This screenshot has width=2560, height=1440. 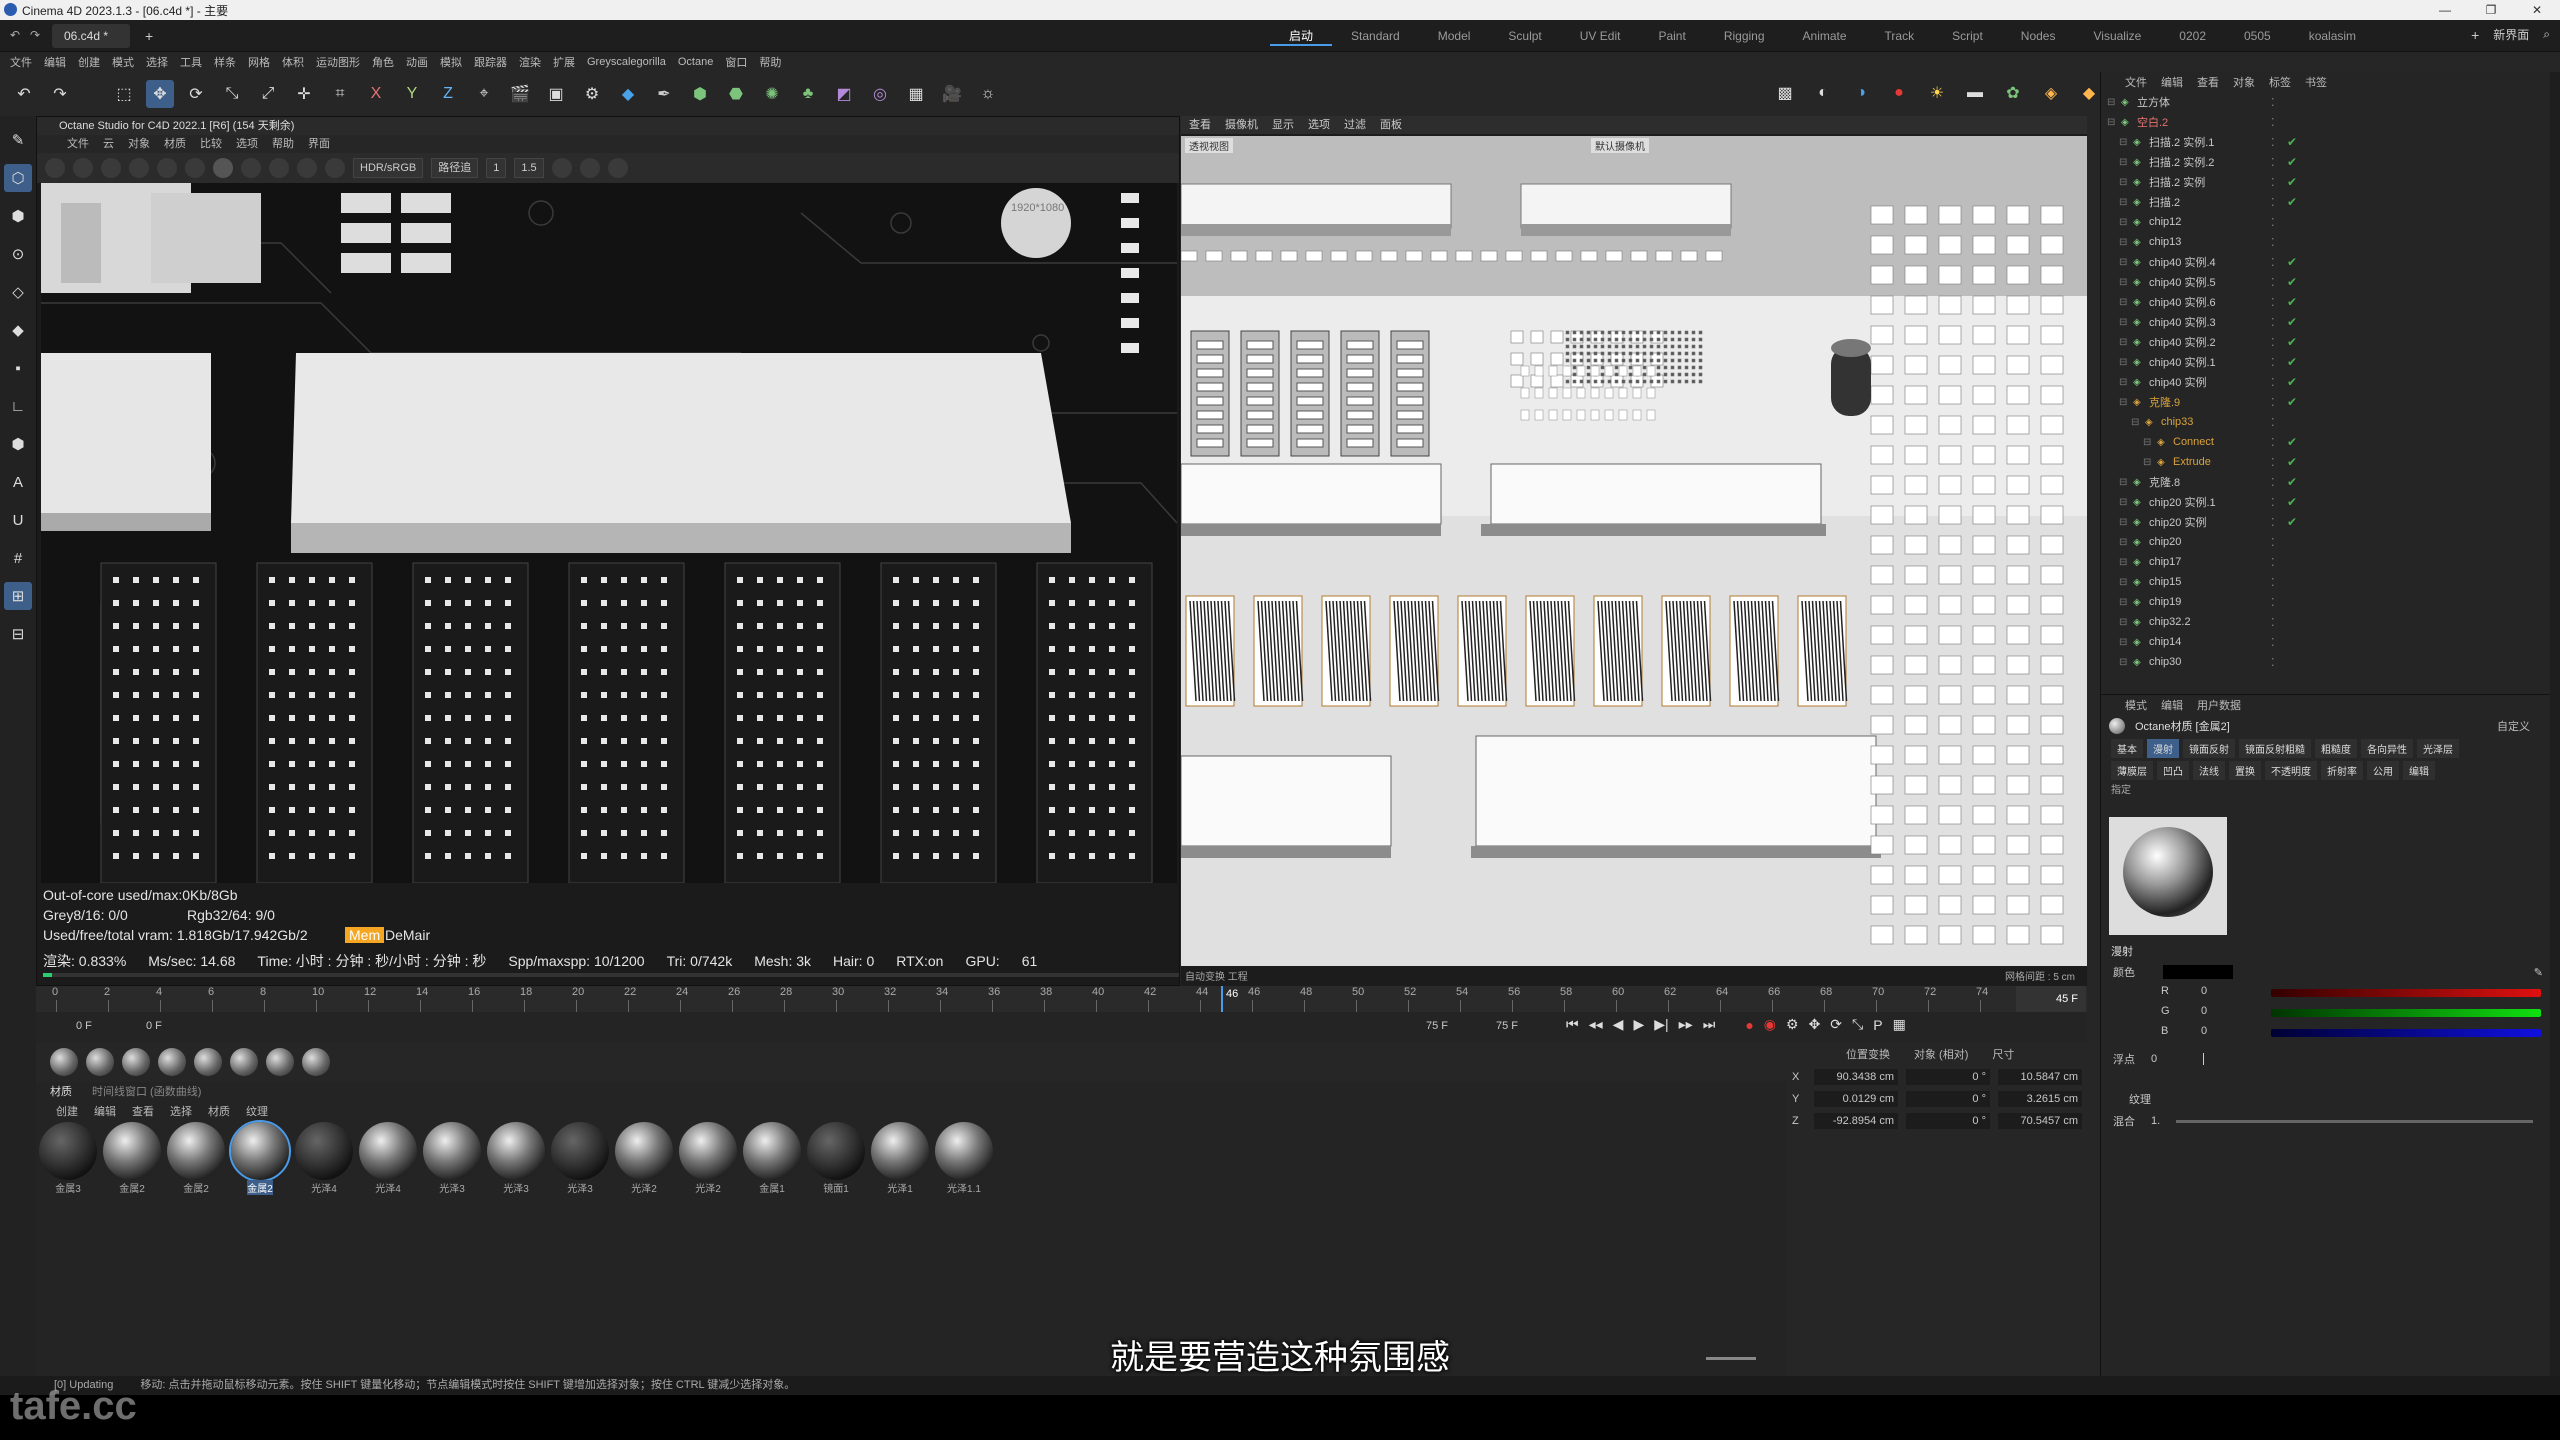 I want to click on layout-tab: Visualize, so click(x=2117, y=36).